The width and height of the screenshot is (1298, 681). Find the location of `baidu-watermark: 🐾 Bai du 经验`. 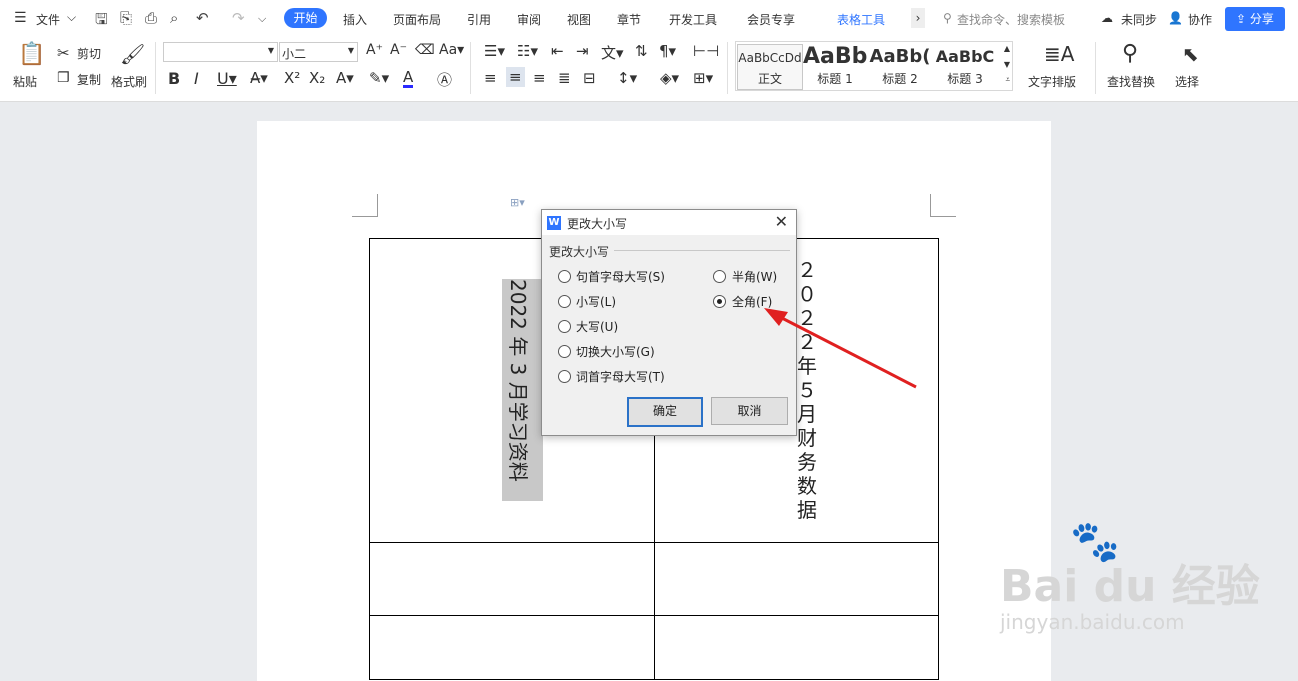

baidu-watermark: 🐾 Bai du 经验 is located at coordinates (1130, 566).